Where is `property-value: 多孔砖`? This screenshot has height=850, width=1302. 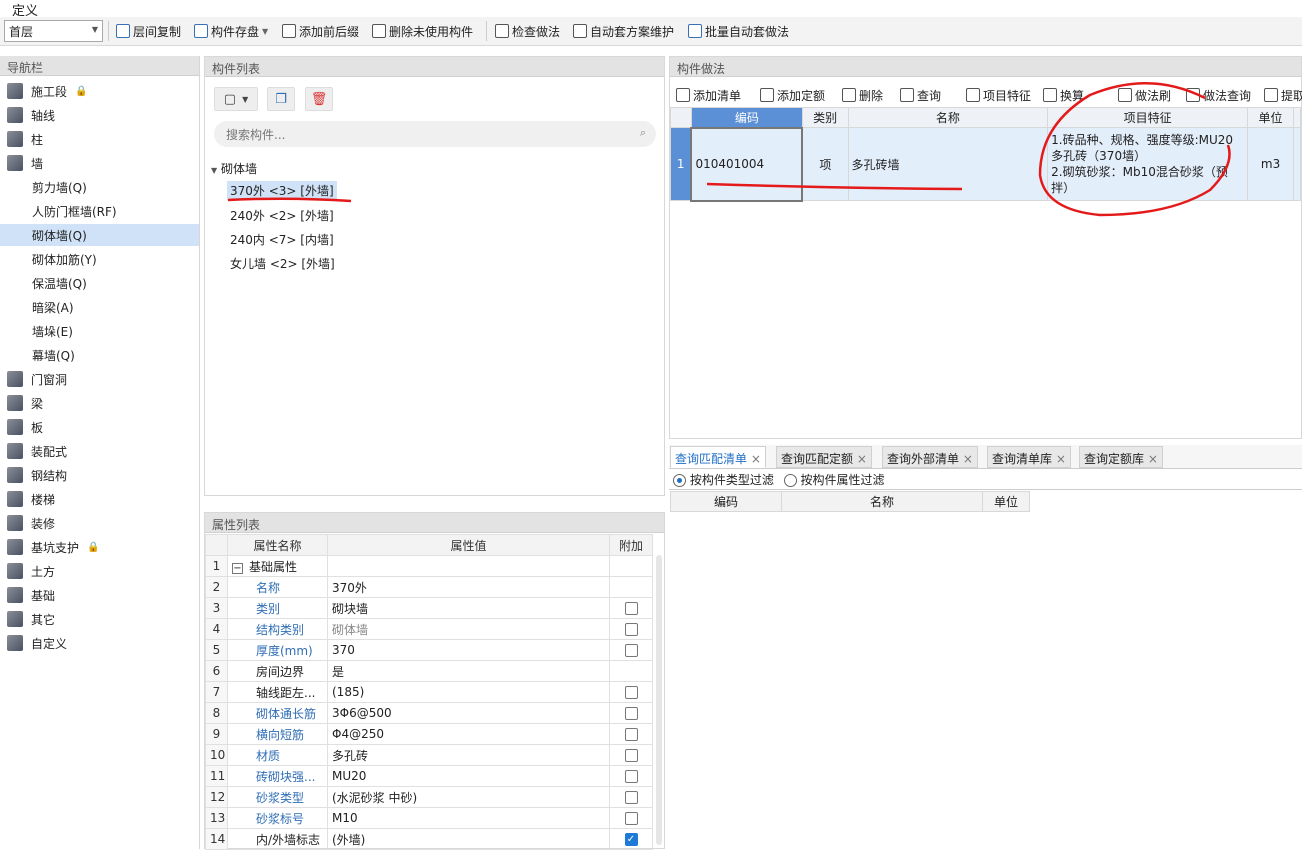
property-value: 多孔砖 is located at coordinates (468, 755).